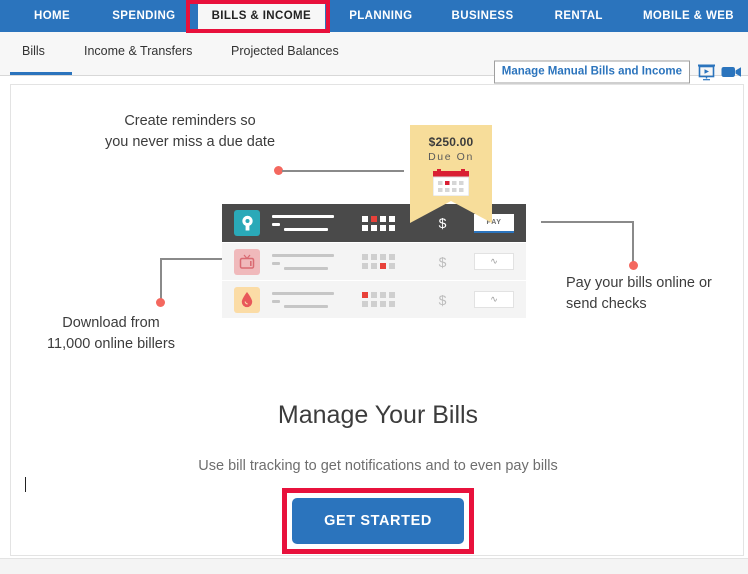 This screenshot has width=748, height=574. What do you see at coordinates (33, 51) in the screenshot?
I see `tab-bills: Bills` at bounding box center [33, 51].